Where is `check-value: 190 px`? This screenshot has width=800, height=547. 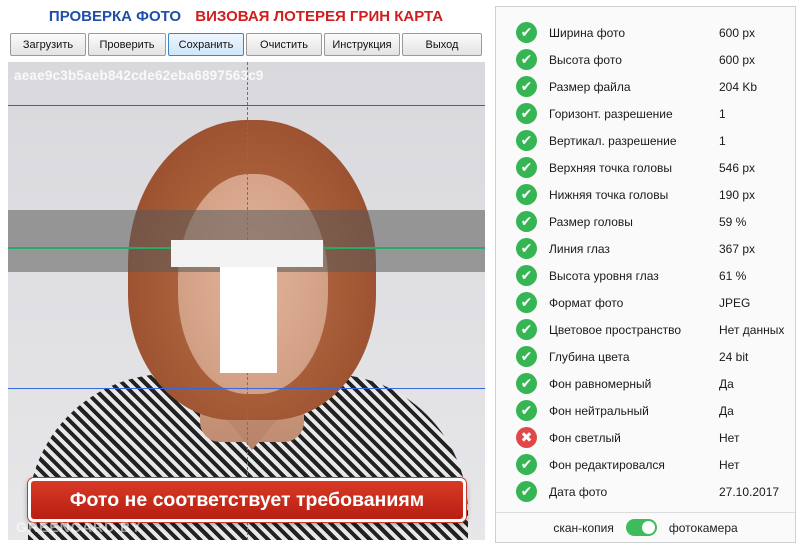 check-value: 190 px is located at coordinates (737, 194).